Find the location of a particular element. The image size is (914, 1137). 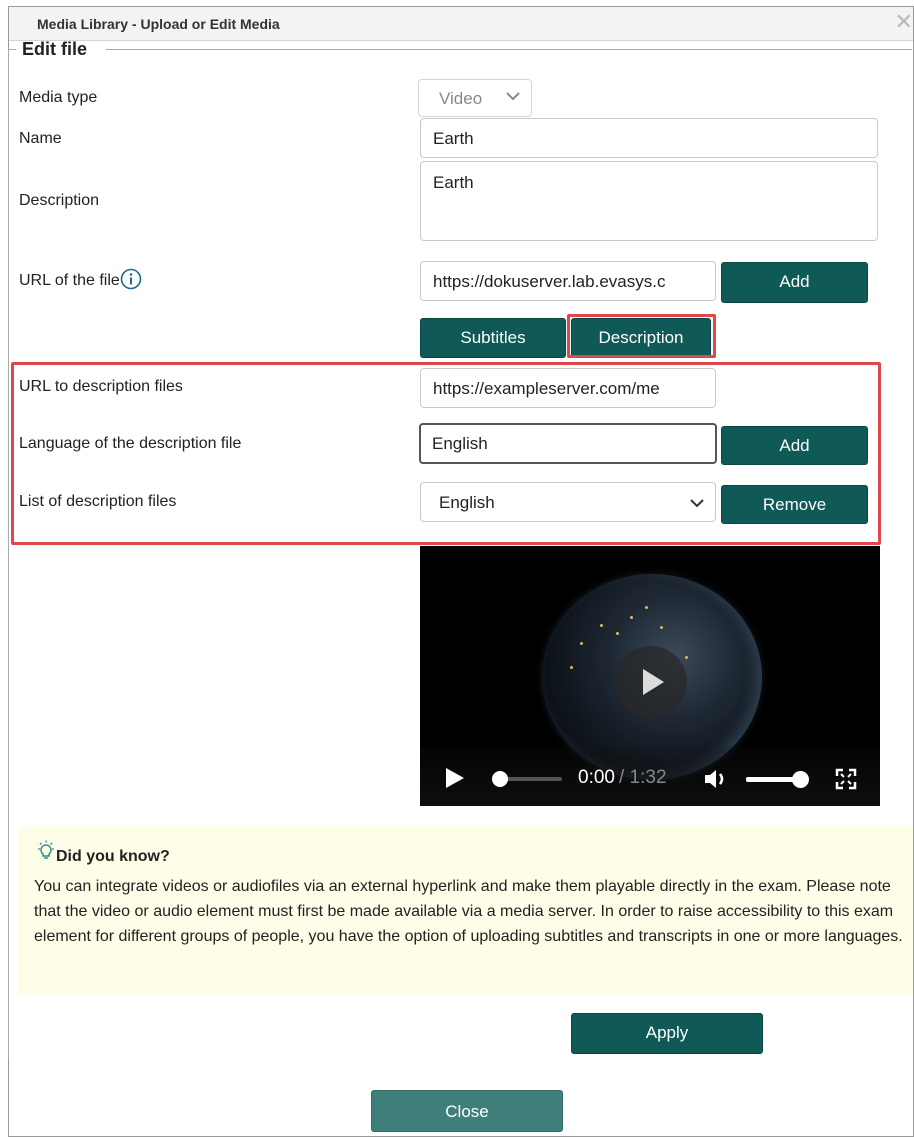

lang-desc-input: English is located at coordinates (568, 443).